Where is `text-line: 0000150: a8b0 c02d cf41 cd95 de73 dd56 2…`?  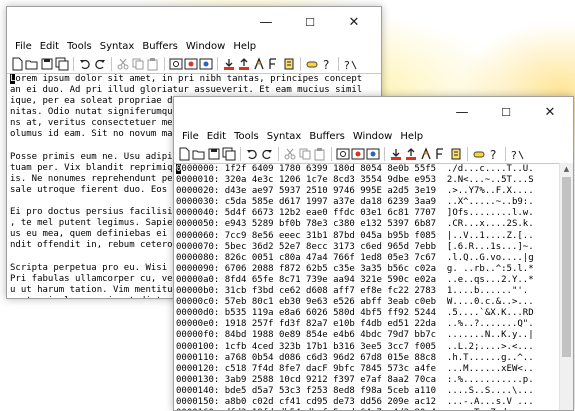
text-line: 0000150: a8b0 c02d cf41 cd95 de73 dd56 2… is located at coordinates (355, 401).